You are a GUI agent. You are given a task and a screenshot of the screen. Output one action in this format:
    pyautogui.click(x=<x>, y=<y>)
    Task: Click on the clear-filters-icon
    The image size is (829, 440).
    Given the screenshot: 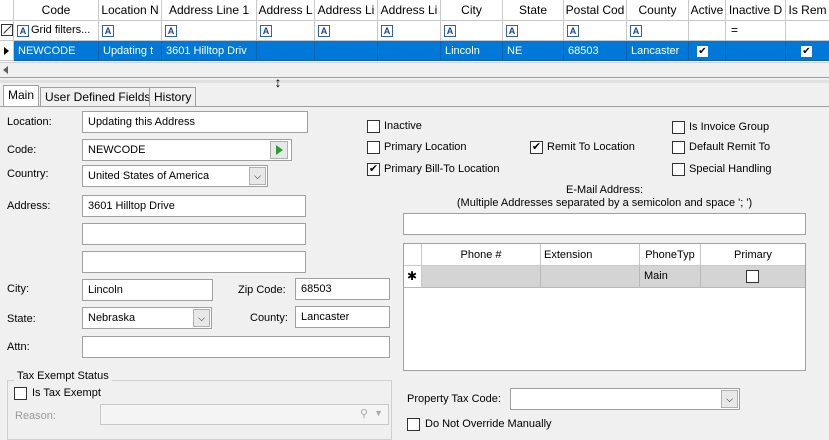 What is the action you would take?
    pyautogui.click(x=7, y=31)
    